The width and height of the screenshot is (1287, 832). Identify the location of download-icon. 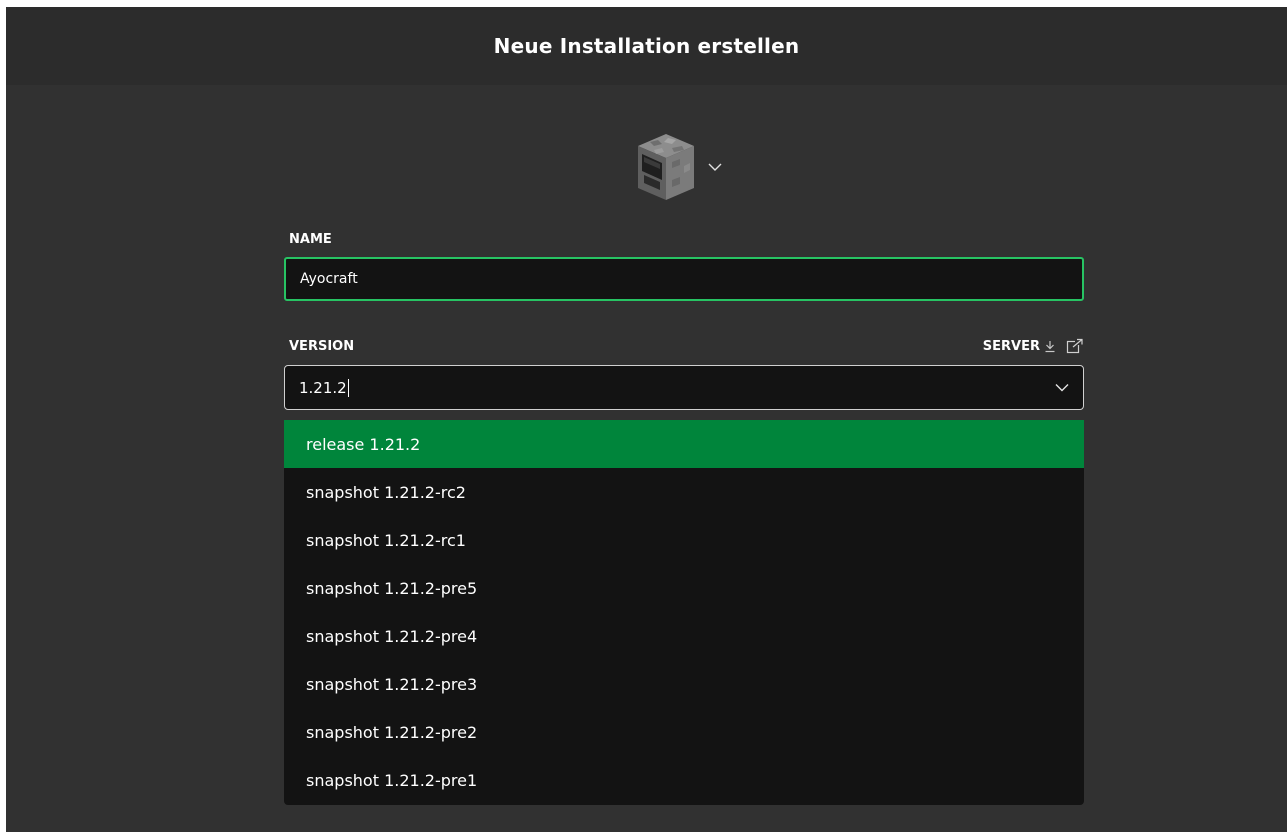
(1050, 346).